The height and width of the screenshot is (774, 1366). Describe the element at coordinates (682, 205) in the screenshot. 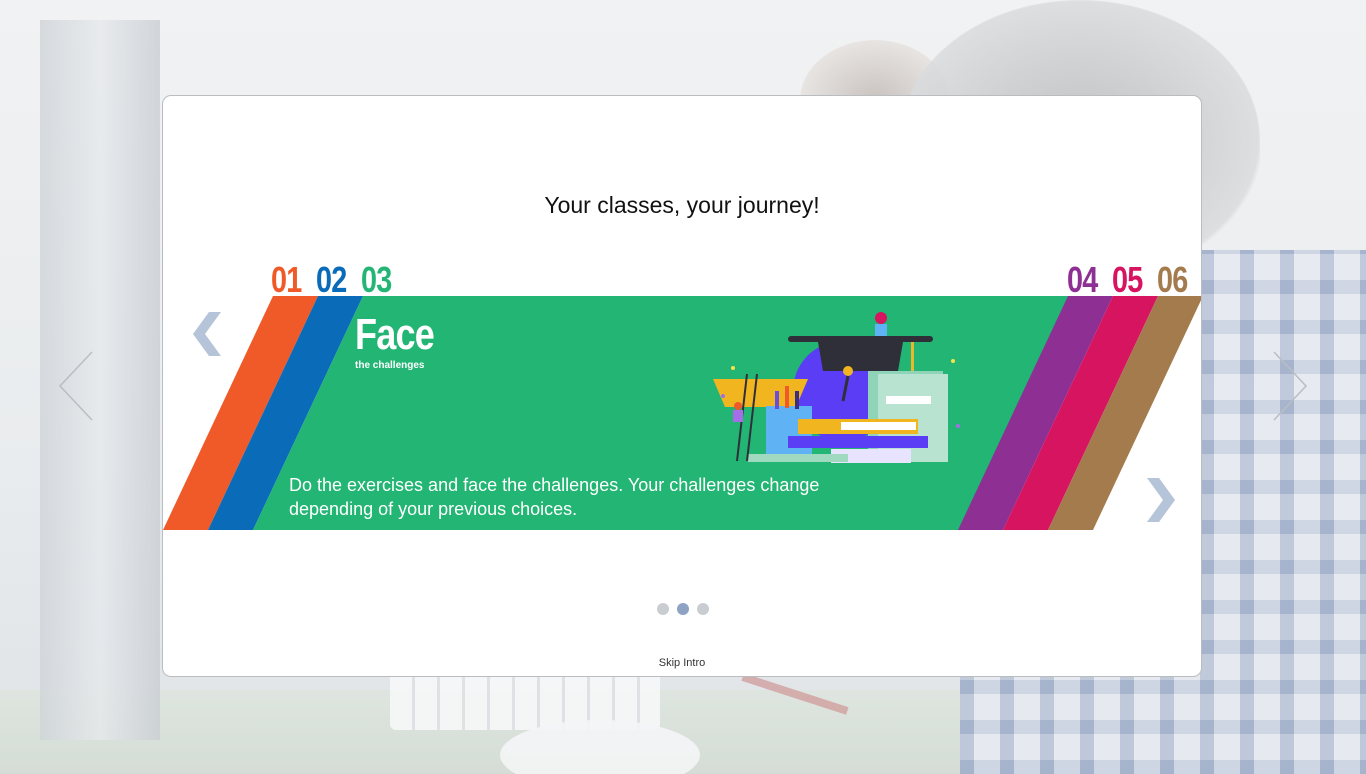

I see `dialog-title: Your classes, your journey!` at that location.